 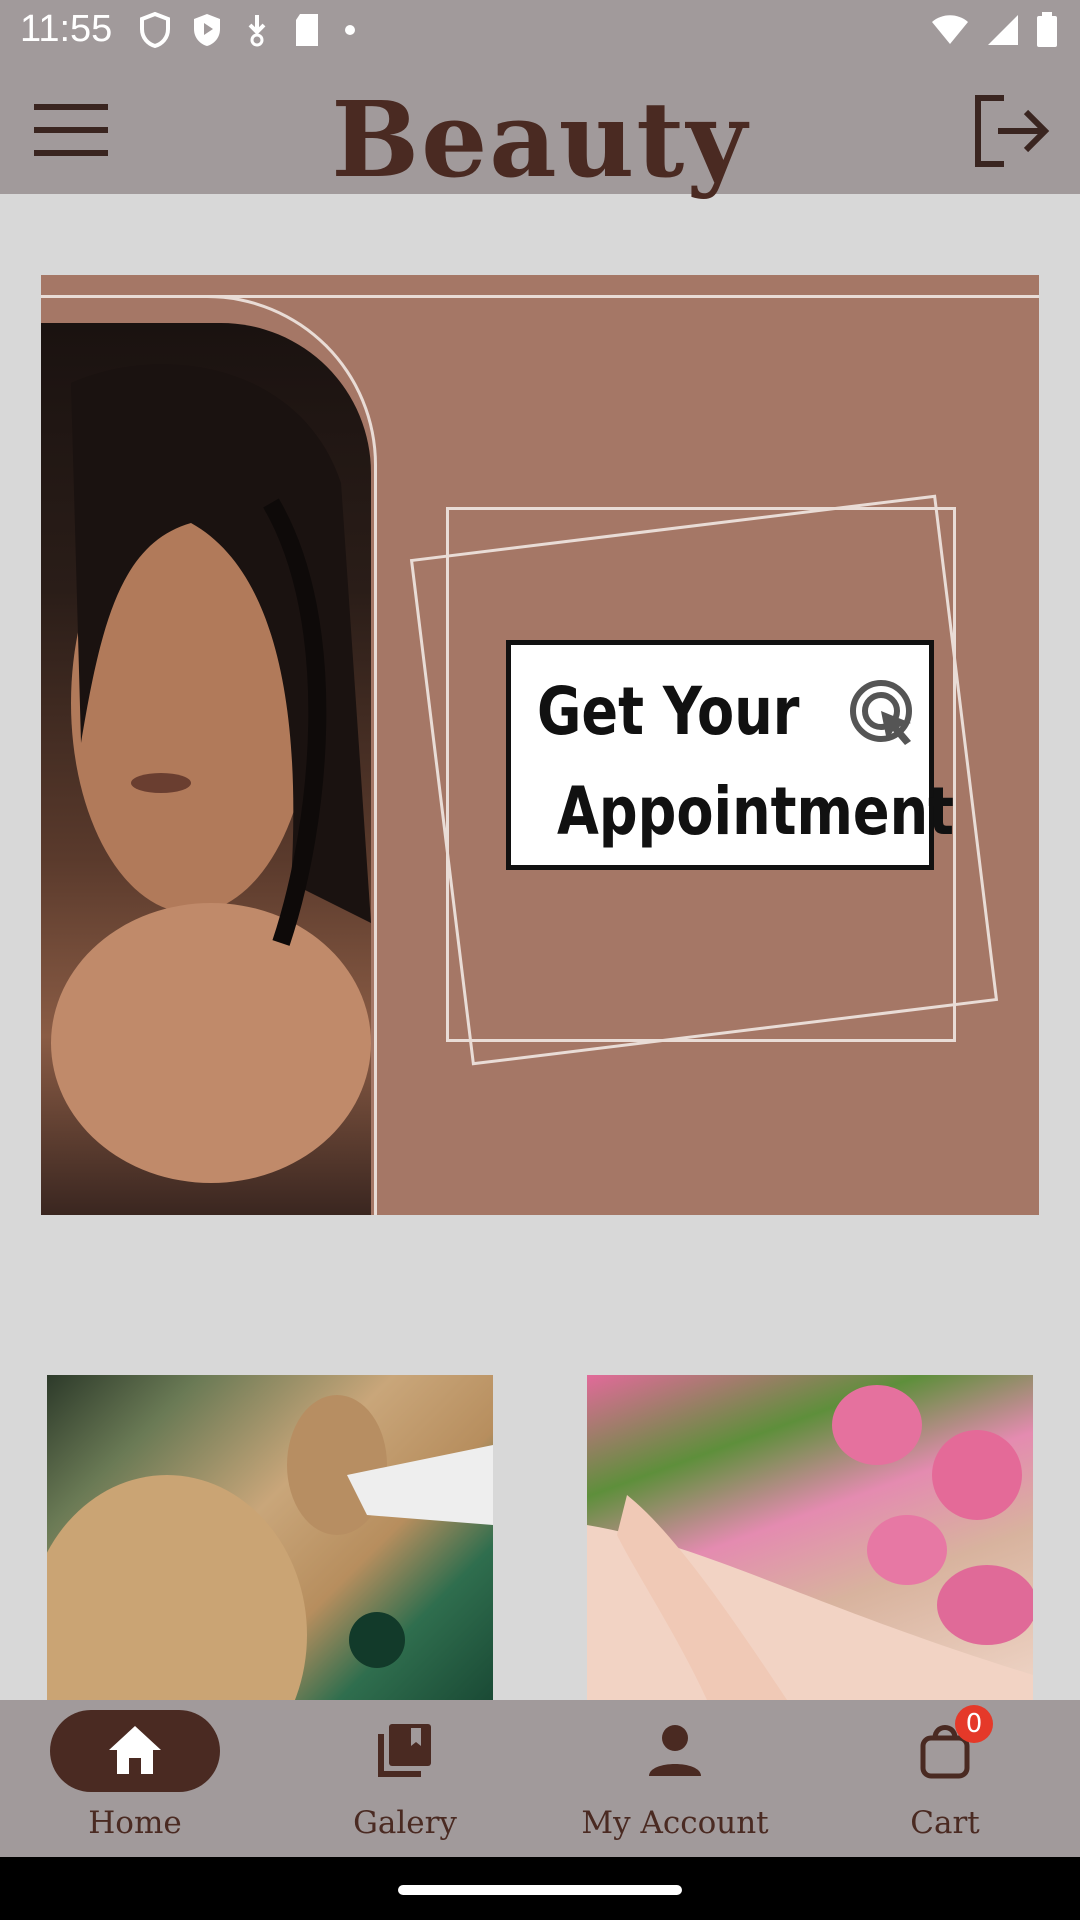 I want to click on home-gesture-handle, so click(x=540, y=1890).